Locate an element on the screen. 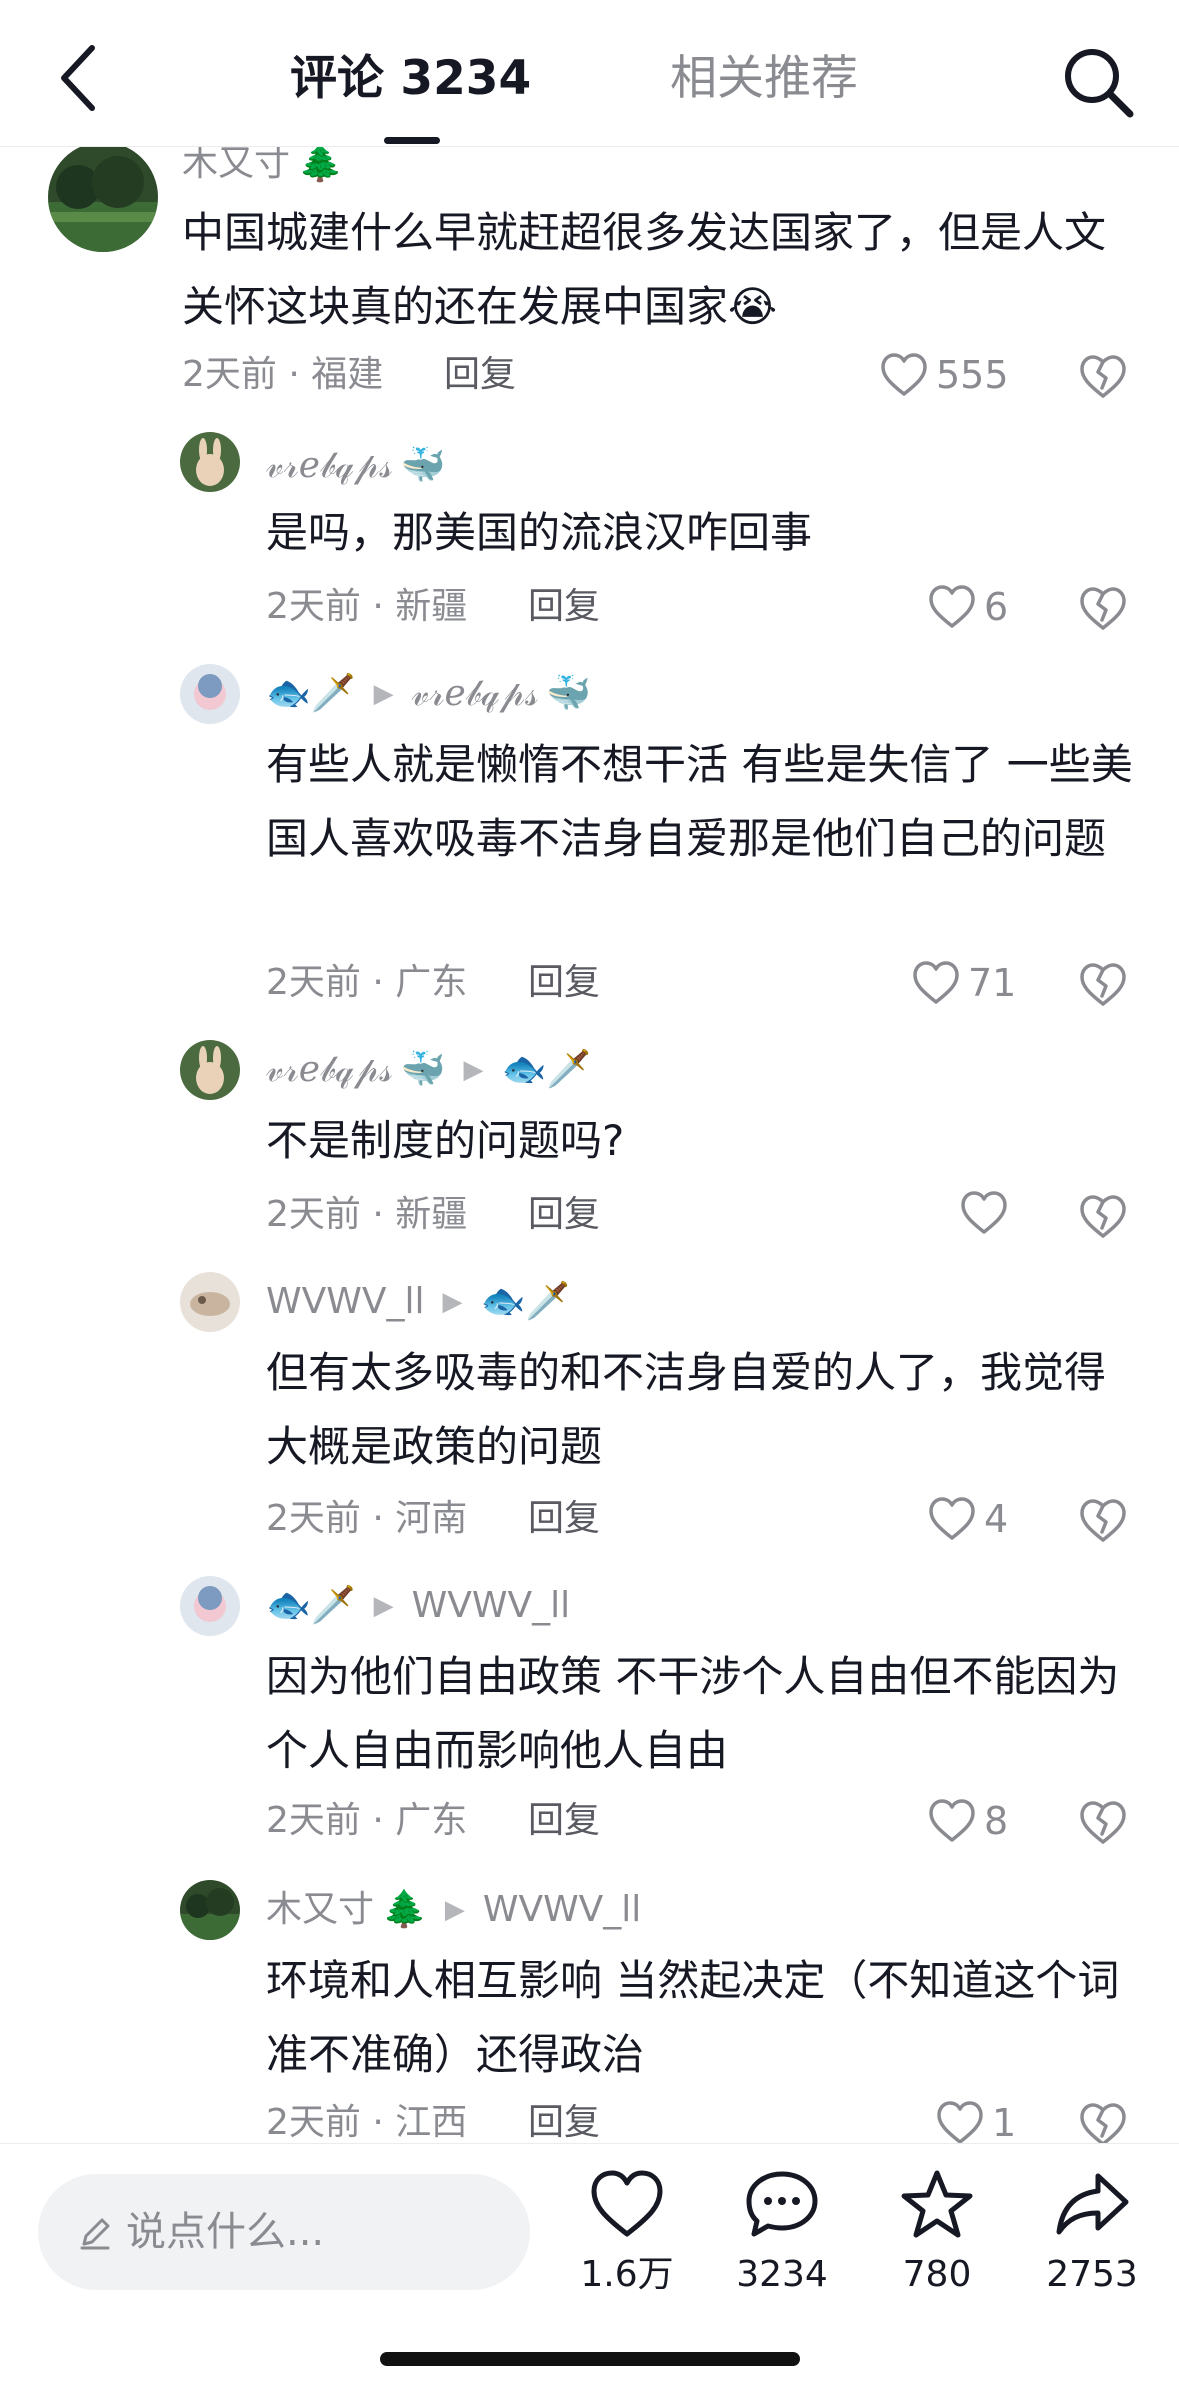 The height and width of the screenshot is (2394, 1179). comment-button: 3234 is located at coordinates (782, 2234).